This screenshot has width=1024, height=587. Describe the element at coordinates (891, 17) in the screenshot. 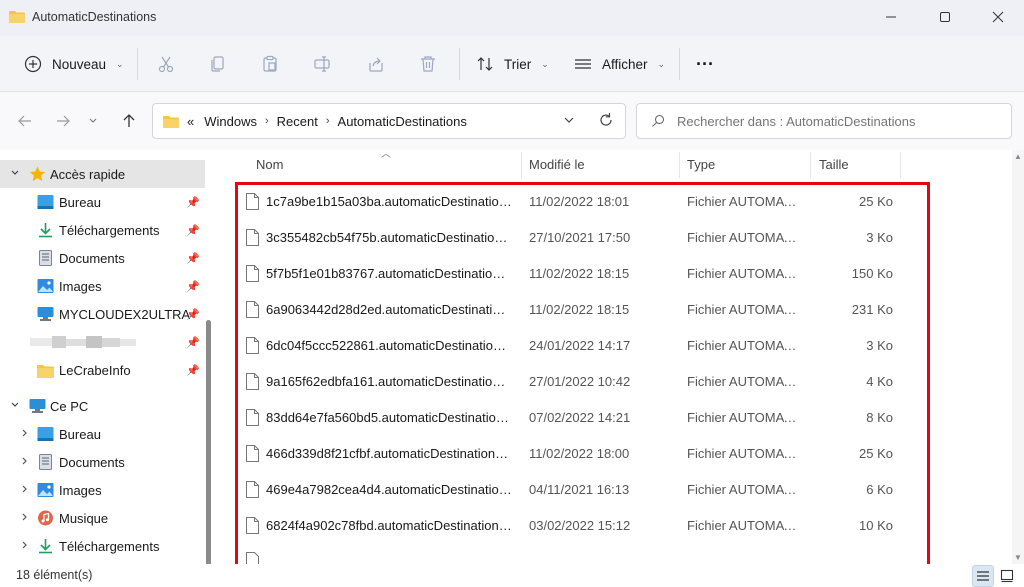

I see `minimize-button` at that location.